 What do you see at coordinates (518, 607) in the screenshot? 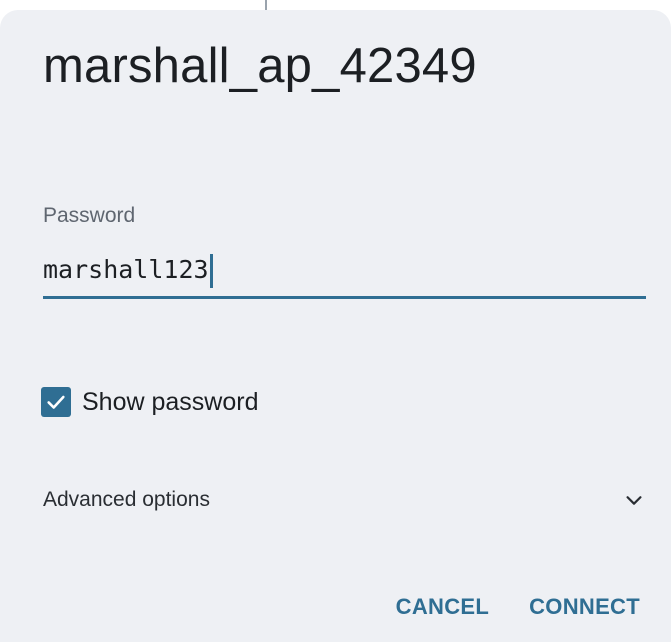
I see `dialog-actions: CANCEL CONNECT` at bounding box center [518, 607].